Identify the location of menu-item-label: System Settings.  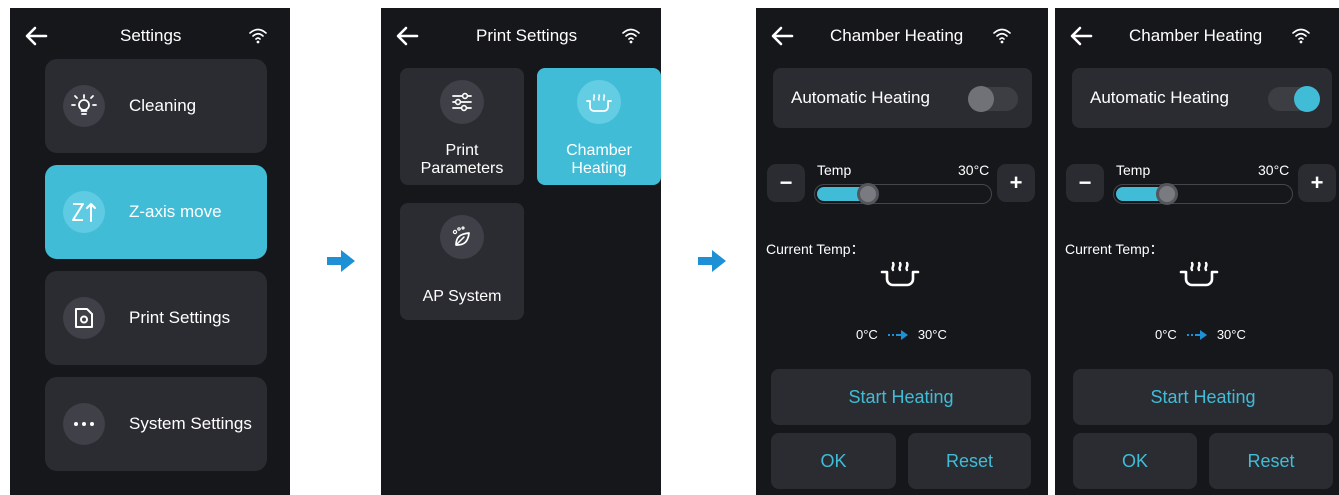
(190, 423).